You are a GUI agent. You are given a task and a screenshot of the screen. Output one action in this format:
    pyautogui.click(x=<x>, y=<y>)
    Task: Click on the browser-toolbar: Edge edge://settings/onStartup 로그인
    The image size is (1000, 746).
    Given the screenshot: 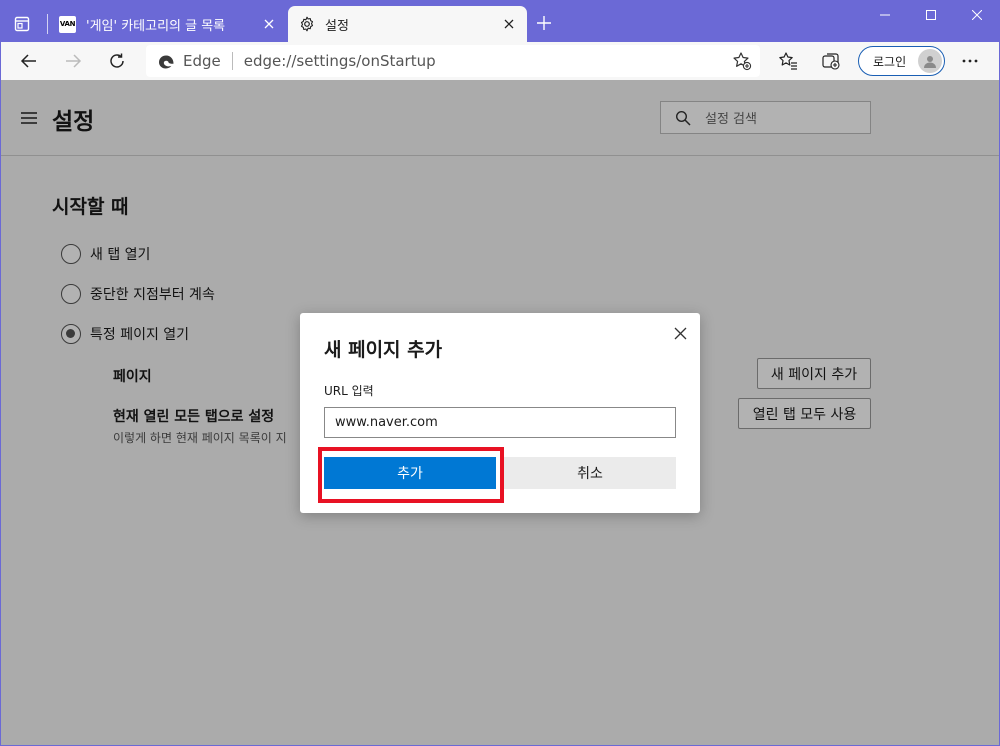 What is the action you would take?
    pyautogui.click(x=500, y=61)
    